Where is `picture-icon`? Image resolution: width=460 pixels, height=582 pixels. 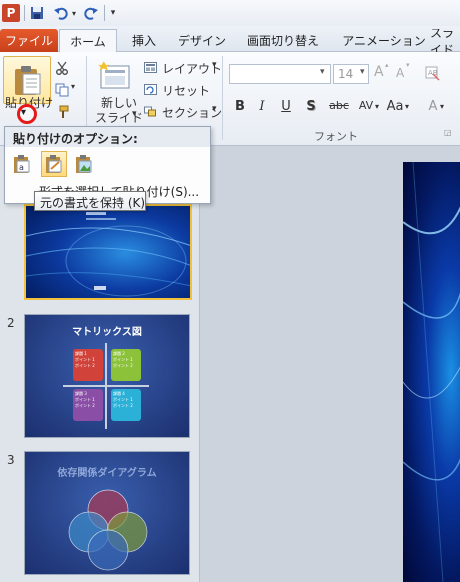 picture-icon is located at coordinates (84, 164).